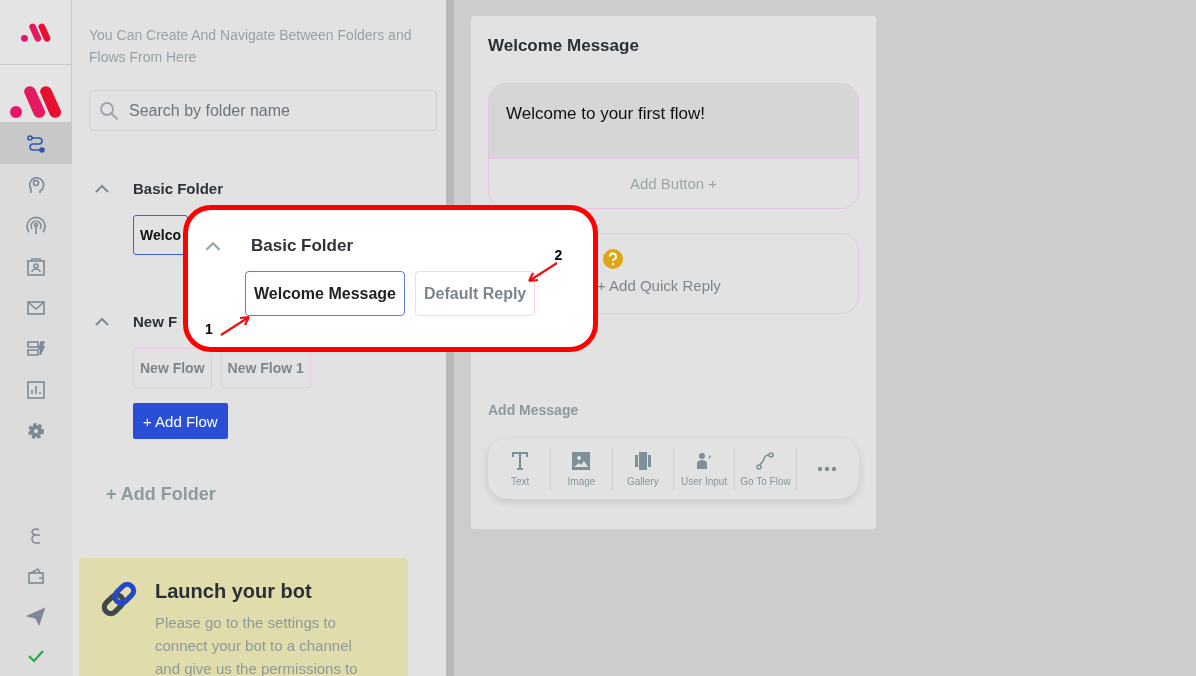 The height and width of the screenshot is (676, 1196). Describe the element at coordinates (209, 329) in the screenshot. I see `step-number: 1` at that location.